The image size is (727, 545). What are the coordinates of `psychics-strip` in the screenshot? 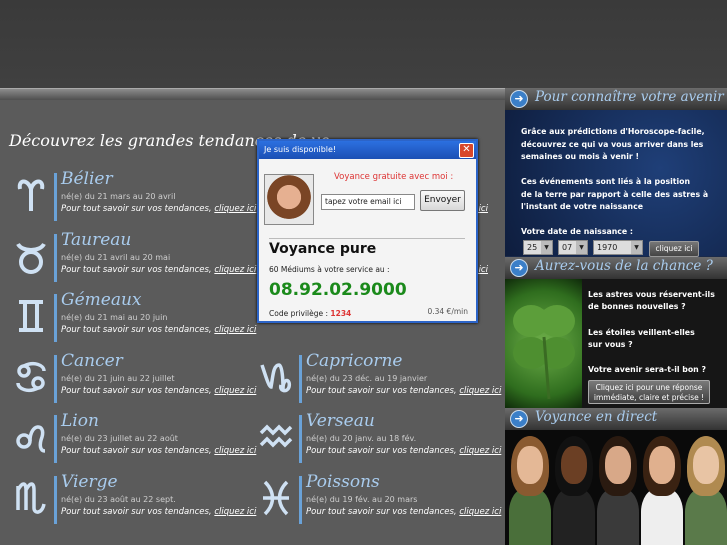 It's located at (616, 487).